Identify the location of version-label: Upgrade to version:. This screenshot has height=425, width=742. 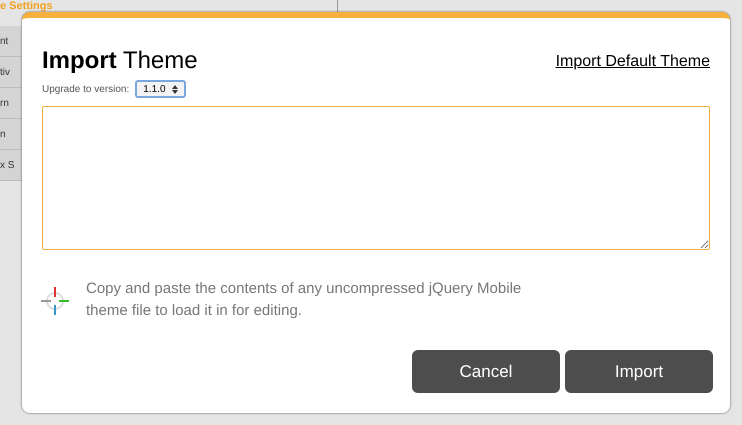
(86, 89).